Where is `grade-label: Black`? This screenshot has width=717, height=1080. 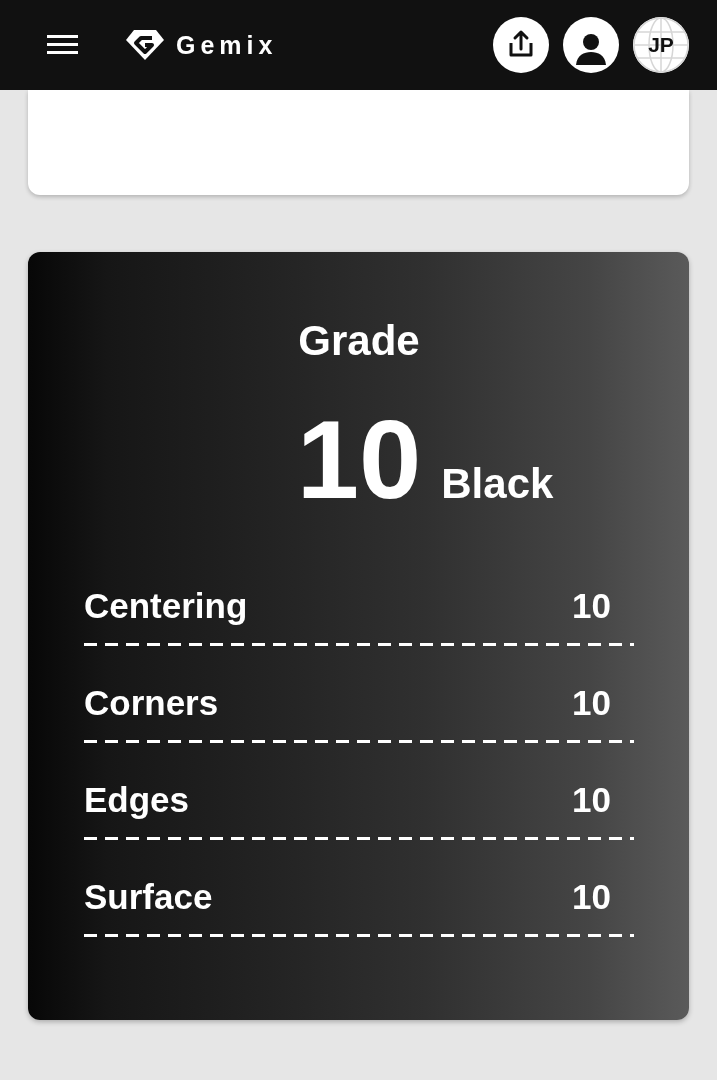 grade-label: Black is located at coordinates (497, 484).